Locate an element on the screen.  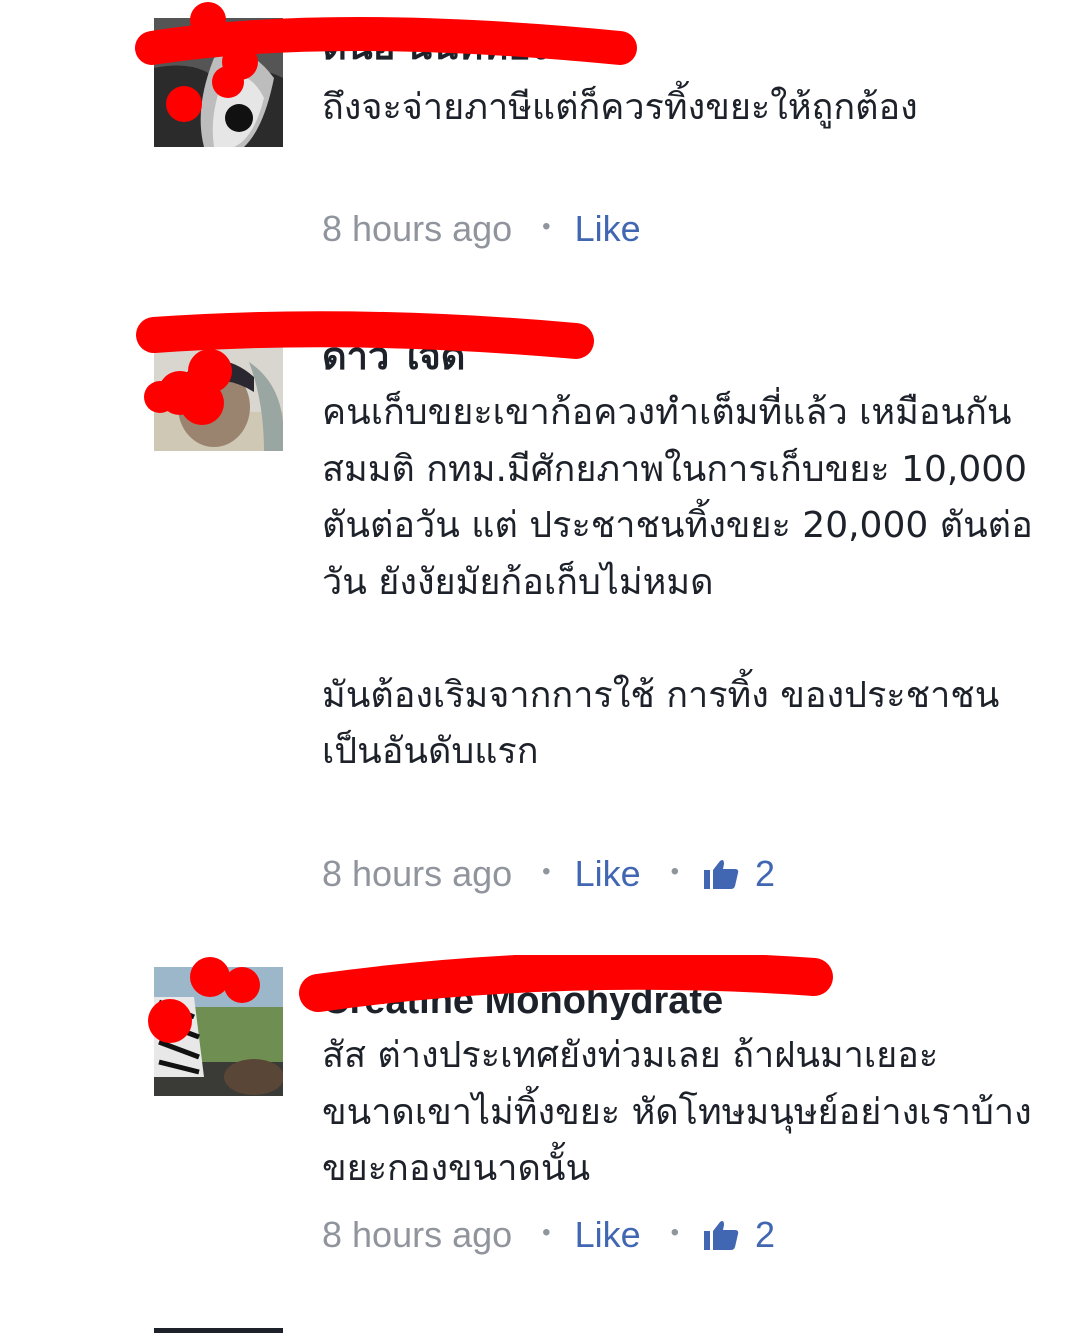
next-avatar-edge is located at coordinates (218, 1330).